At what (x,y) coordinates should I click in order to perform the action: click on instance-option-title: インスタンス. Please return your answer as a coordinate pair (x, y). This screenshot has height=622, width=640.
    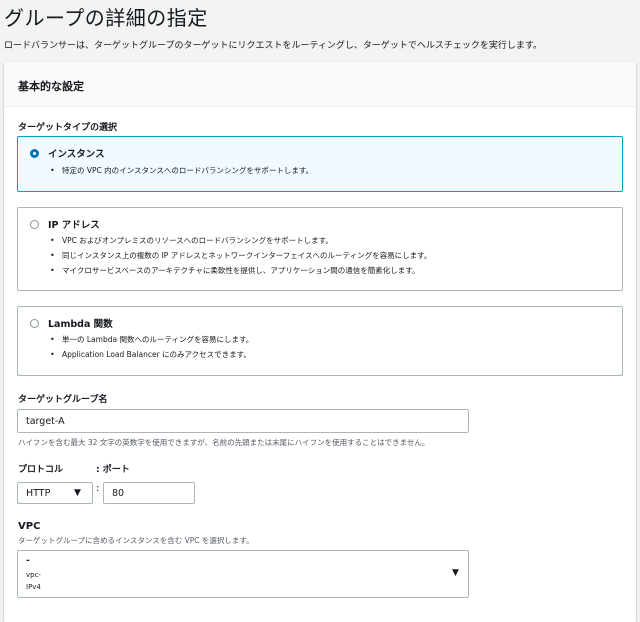
    Looking at the image, I should click on (76, 154).